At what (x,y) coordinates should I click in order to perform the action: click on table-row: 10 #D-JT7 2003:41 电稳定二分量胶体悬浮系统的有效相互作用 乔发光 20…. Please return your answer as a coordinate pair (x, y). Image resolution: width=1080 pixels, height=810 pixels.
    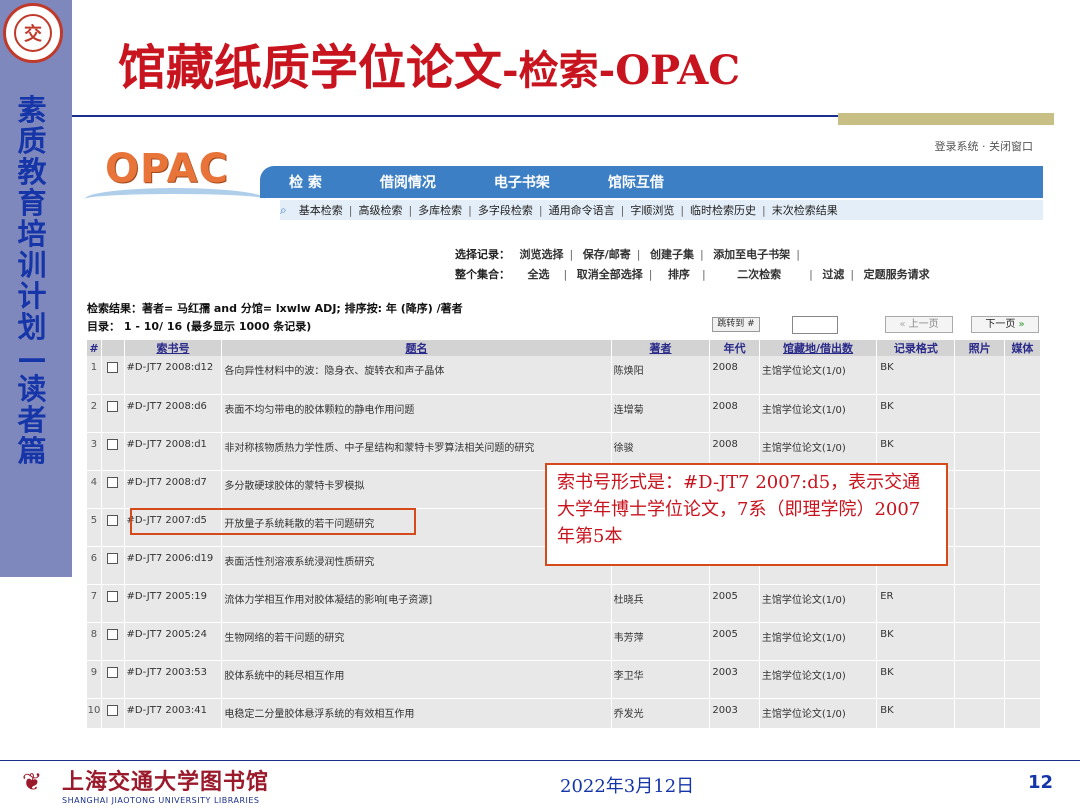
    Looking at the image, I should click on (564, 713).